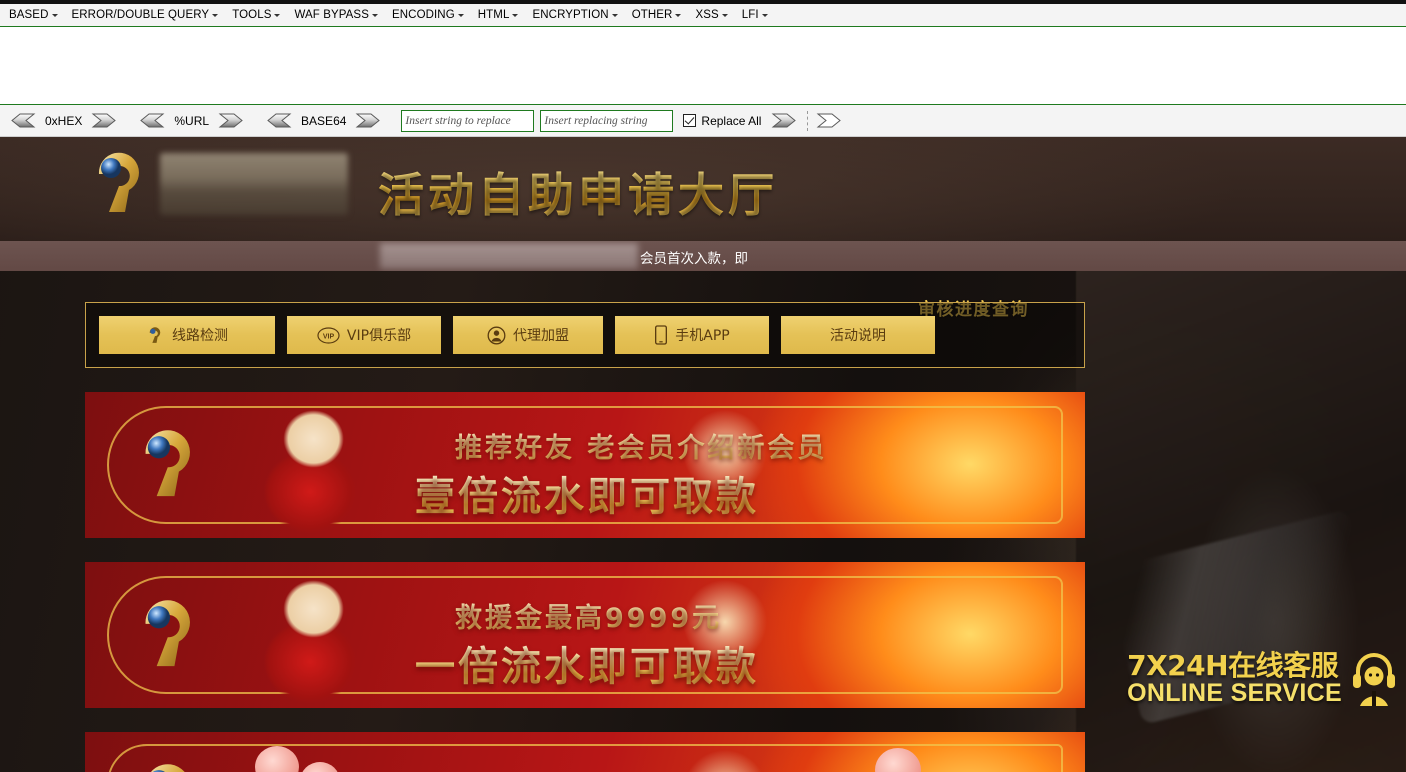  I want to click on menu-item-label: OTHER, so click(652, 15).